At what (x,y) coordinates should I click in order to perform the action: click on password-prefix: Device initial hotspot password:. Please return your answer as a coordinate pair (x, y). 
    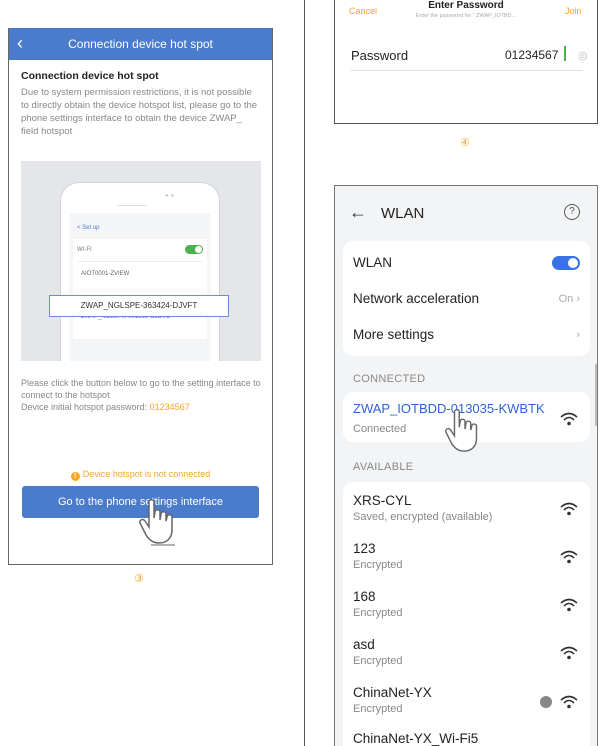
    Looking at the image, I should click on (85, 407).